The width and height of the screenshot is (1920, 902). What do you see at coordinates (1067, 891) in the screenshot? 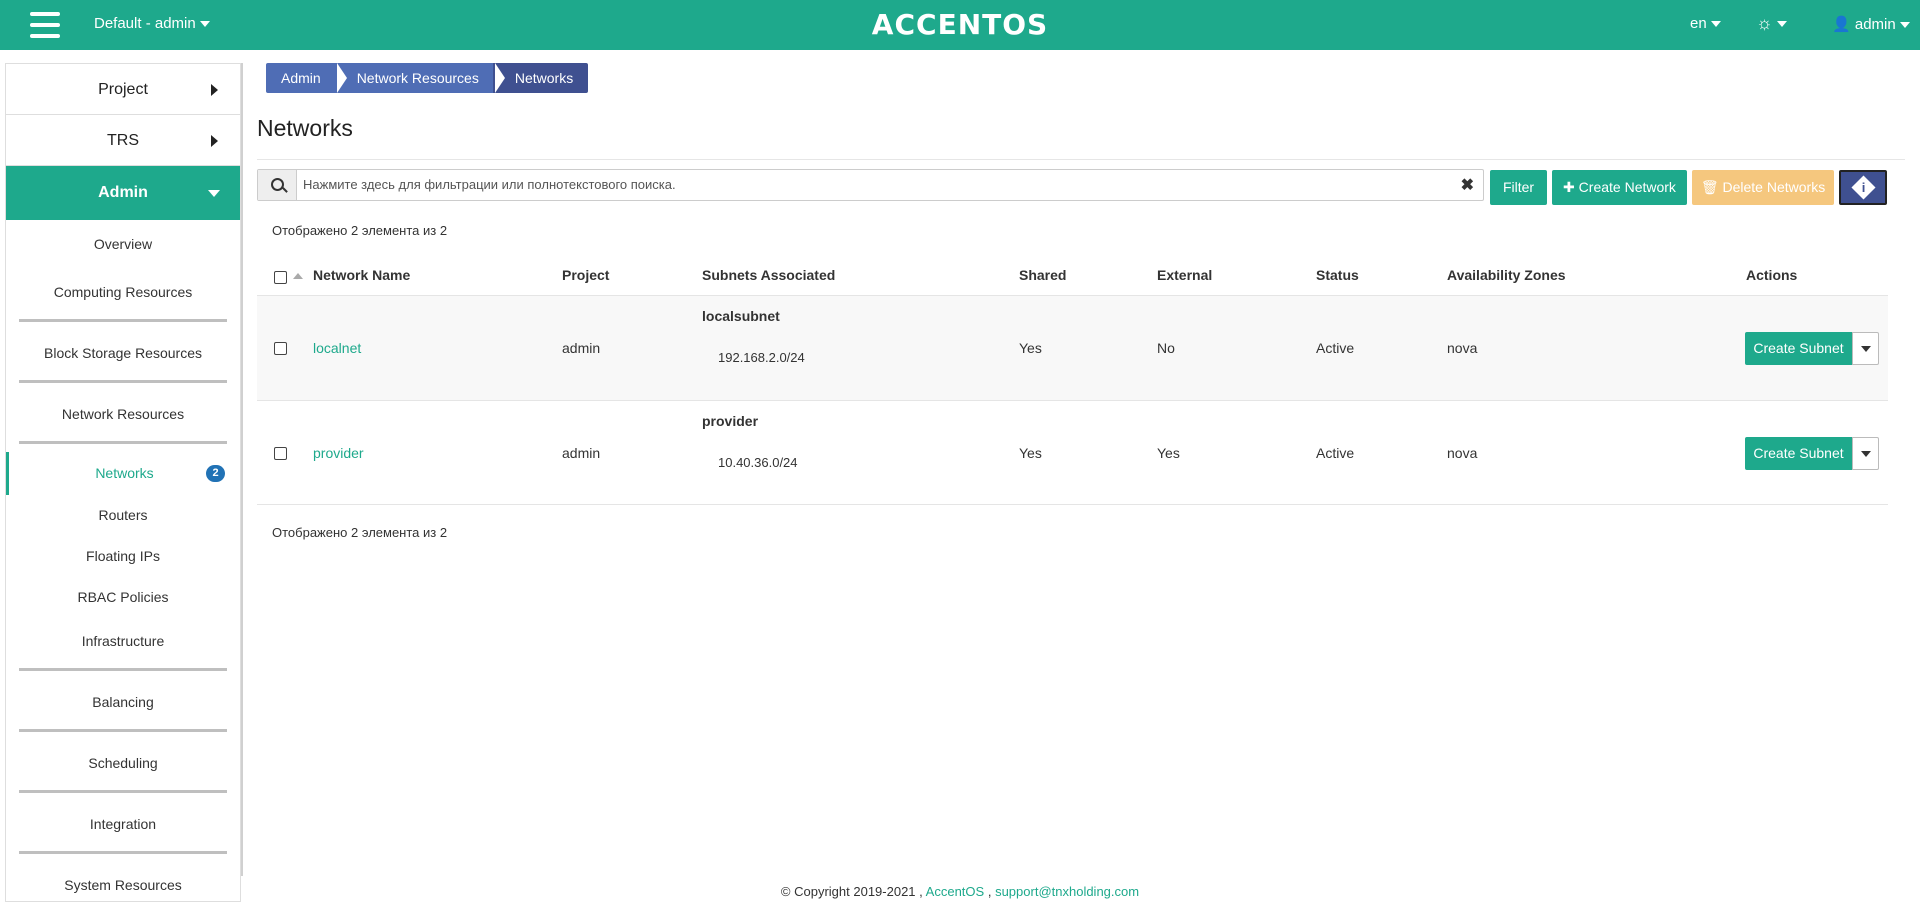
I see `support-email-link: support@tnxholding.com` at bounding box center [1067, 891].